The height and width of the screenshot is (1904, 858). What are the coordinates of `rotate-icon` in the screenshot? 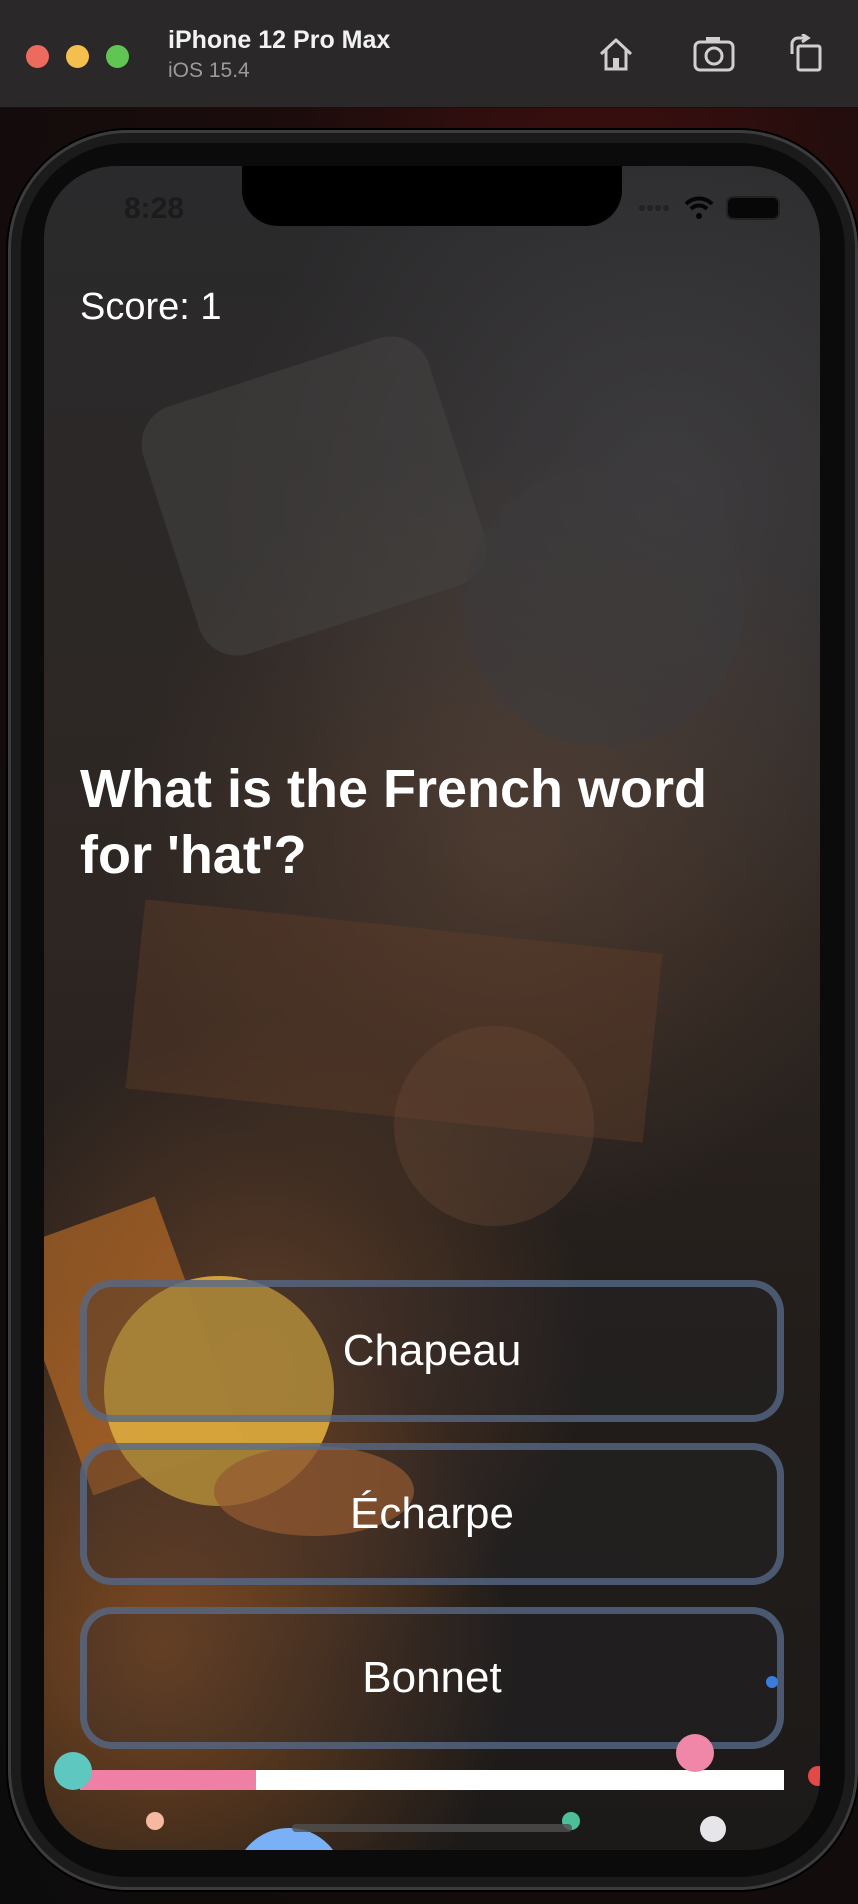 It's located at (806, 53).